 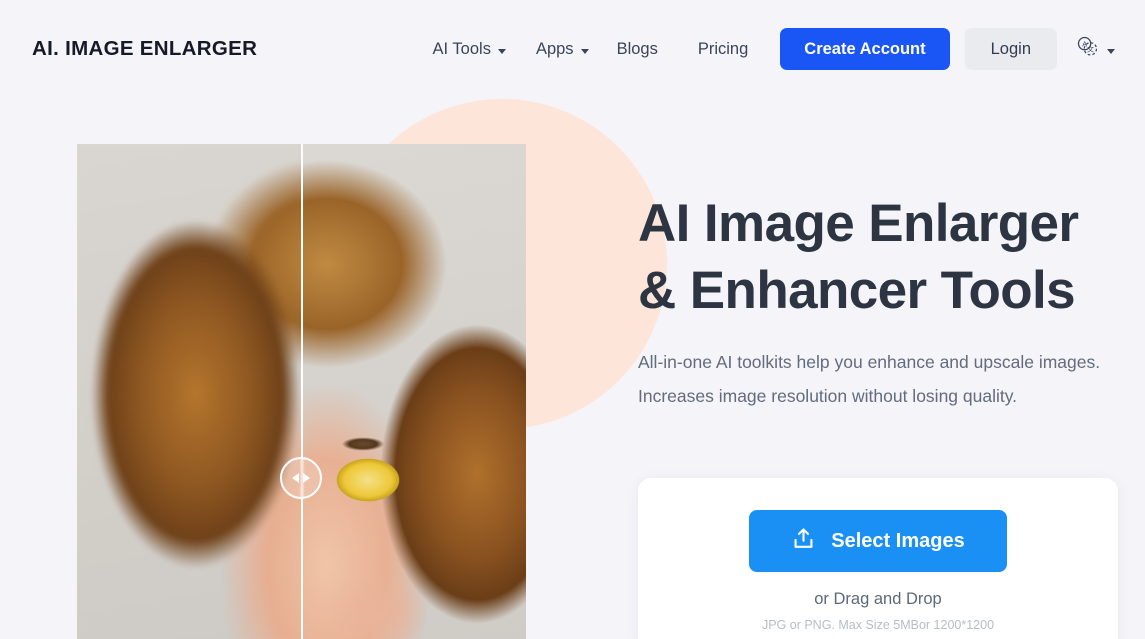 I want to click on chevron-left-icon, so click(x=295, y=478).